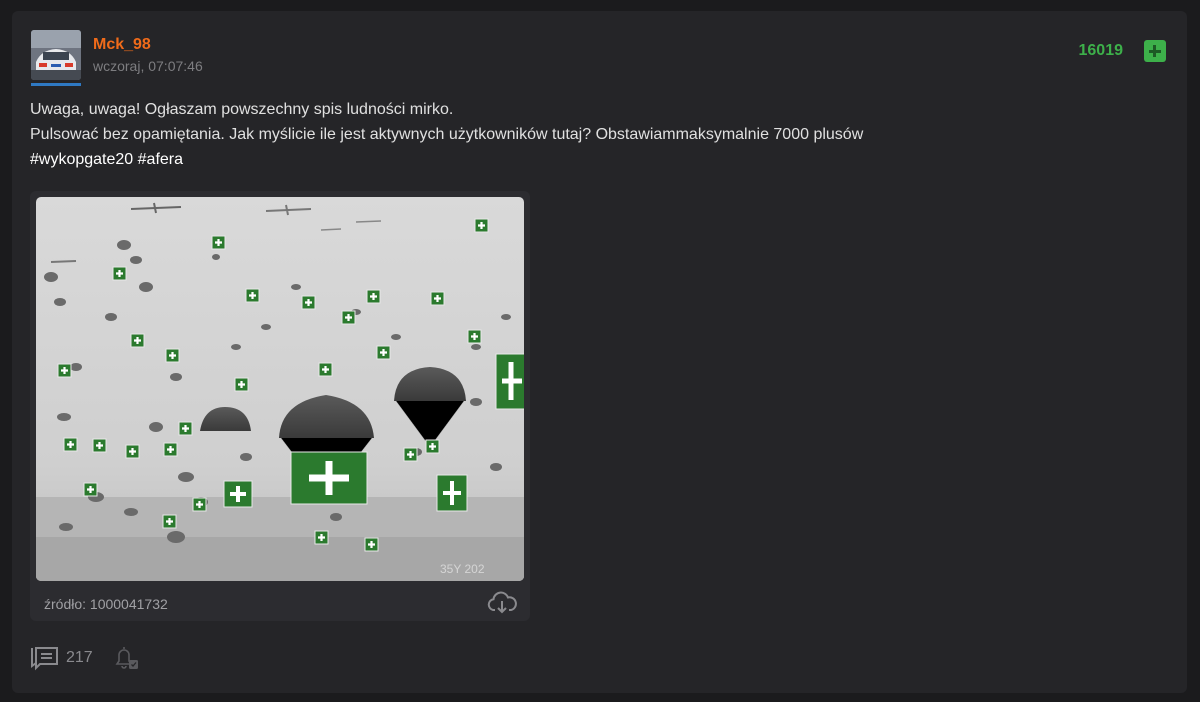  Describe the element at coordinates (580, 159) in the screenshot. I see `tags-line: #wykopgate20 #afera` at that location.